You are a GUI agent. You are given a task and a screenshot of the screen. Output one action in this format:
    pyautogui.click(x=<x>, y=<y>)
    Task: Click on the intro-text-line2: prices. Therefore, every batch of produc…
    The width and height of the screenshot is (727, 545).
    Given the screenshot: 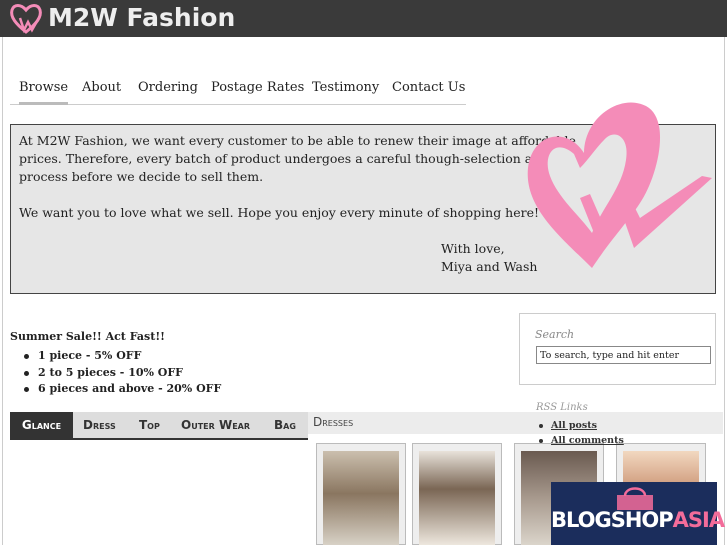 What is the action you would take?
    pyautogui.click(x=311, y=158)
    